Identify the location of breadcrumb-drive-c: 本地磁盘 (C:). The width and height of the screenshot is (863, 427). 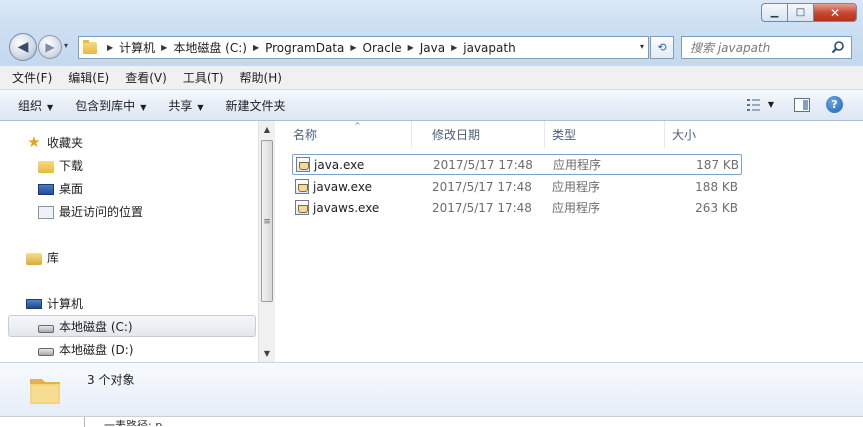
(210, 47).